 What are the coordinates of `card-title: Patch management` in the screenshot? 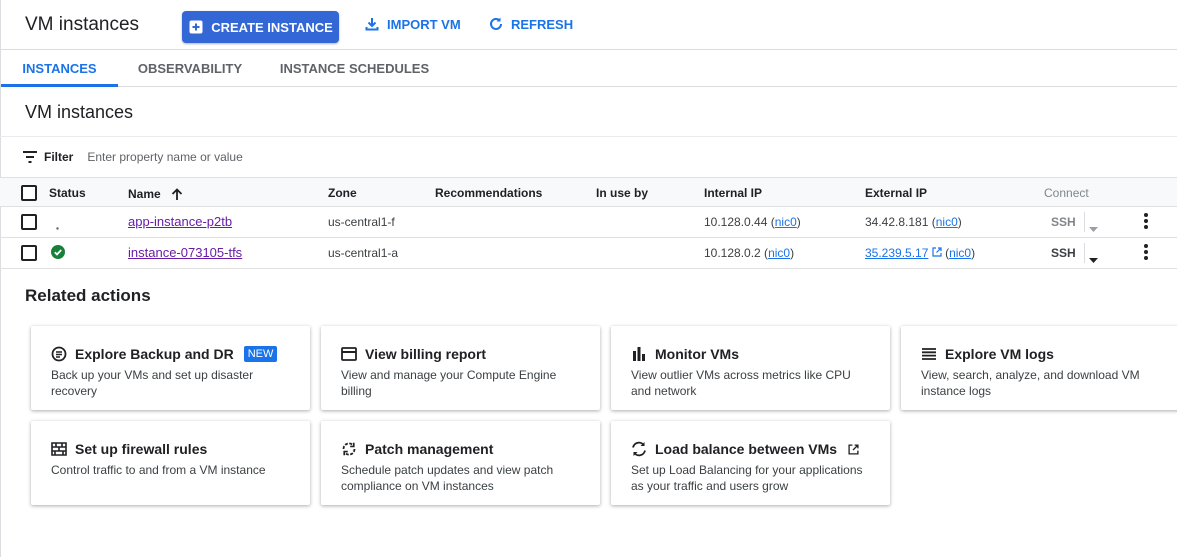 It's located at (429, 449).